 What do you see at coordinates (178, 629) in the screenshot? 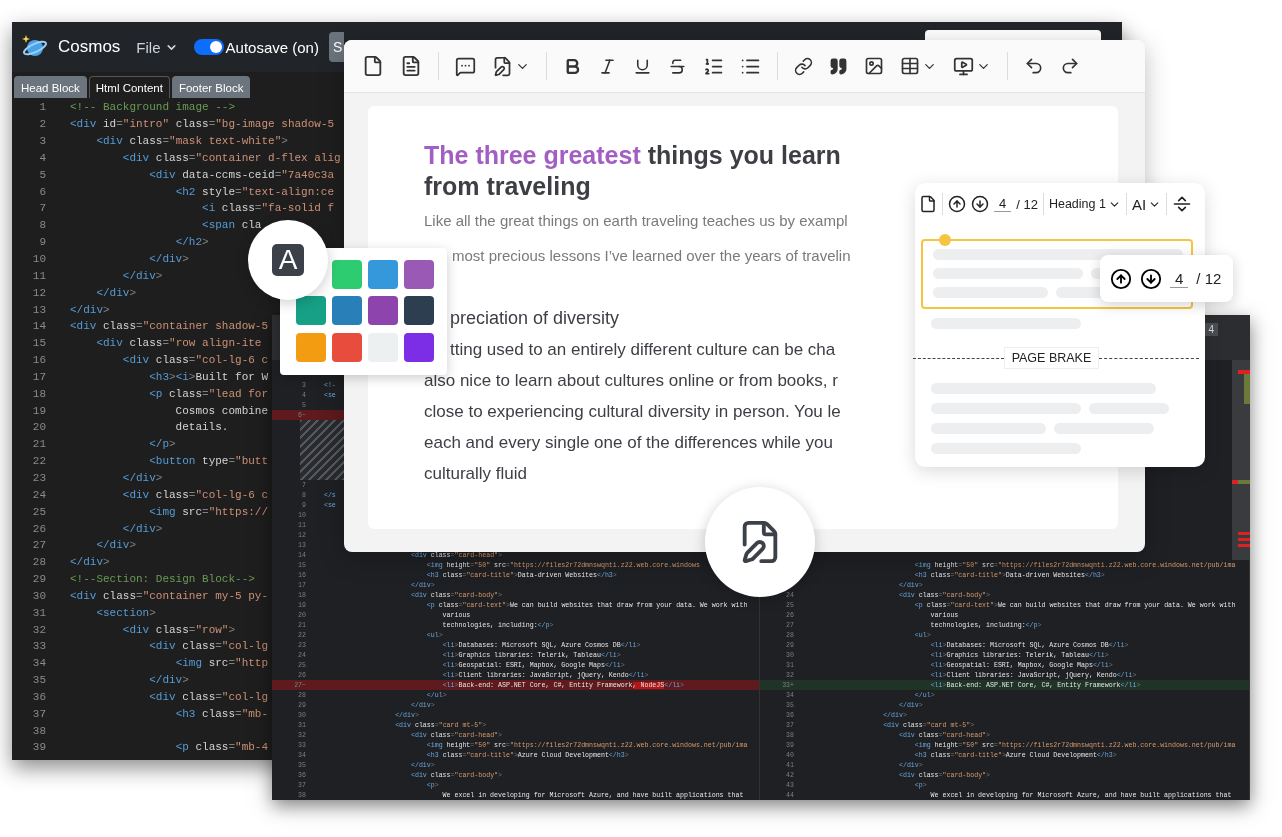
I see `code-line: <div class="row">` at bounding box center [178, 629].